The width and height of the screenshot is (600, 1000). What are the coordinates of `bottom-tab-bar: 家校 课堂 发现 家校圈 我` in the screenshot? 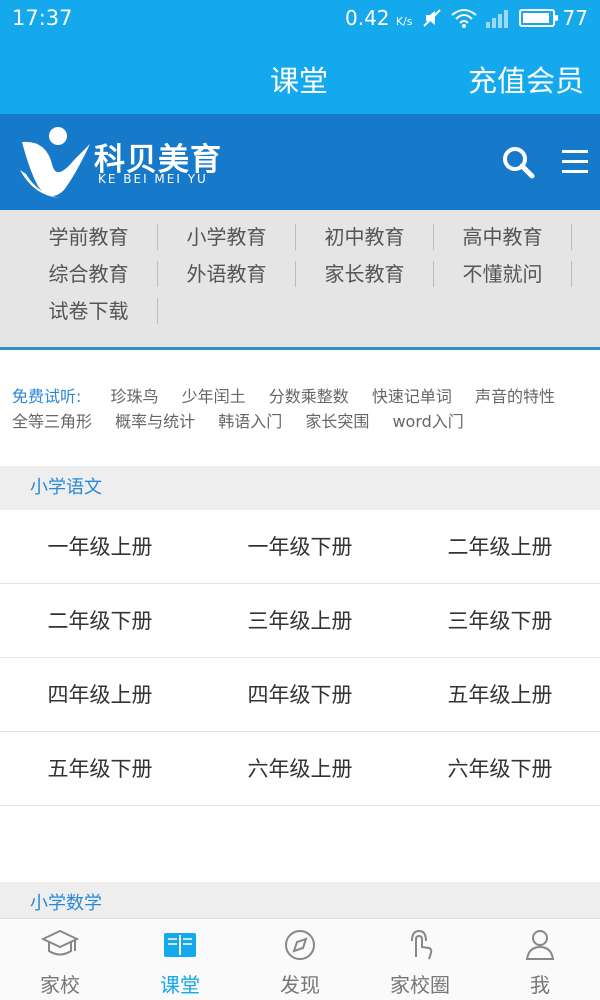 It's located at (300, 959).